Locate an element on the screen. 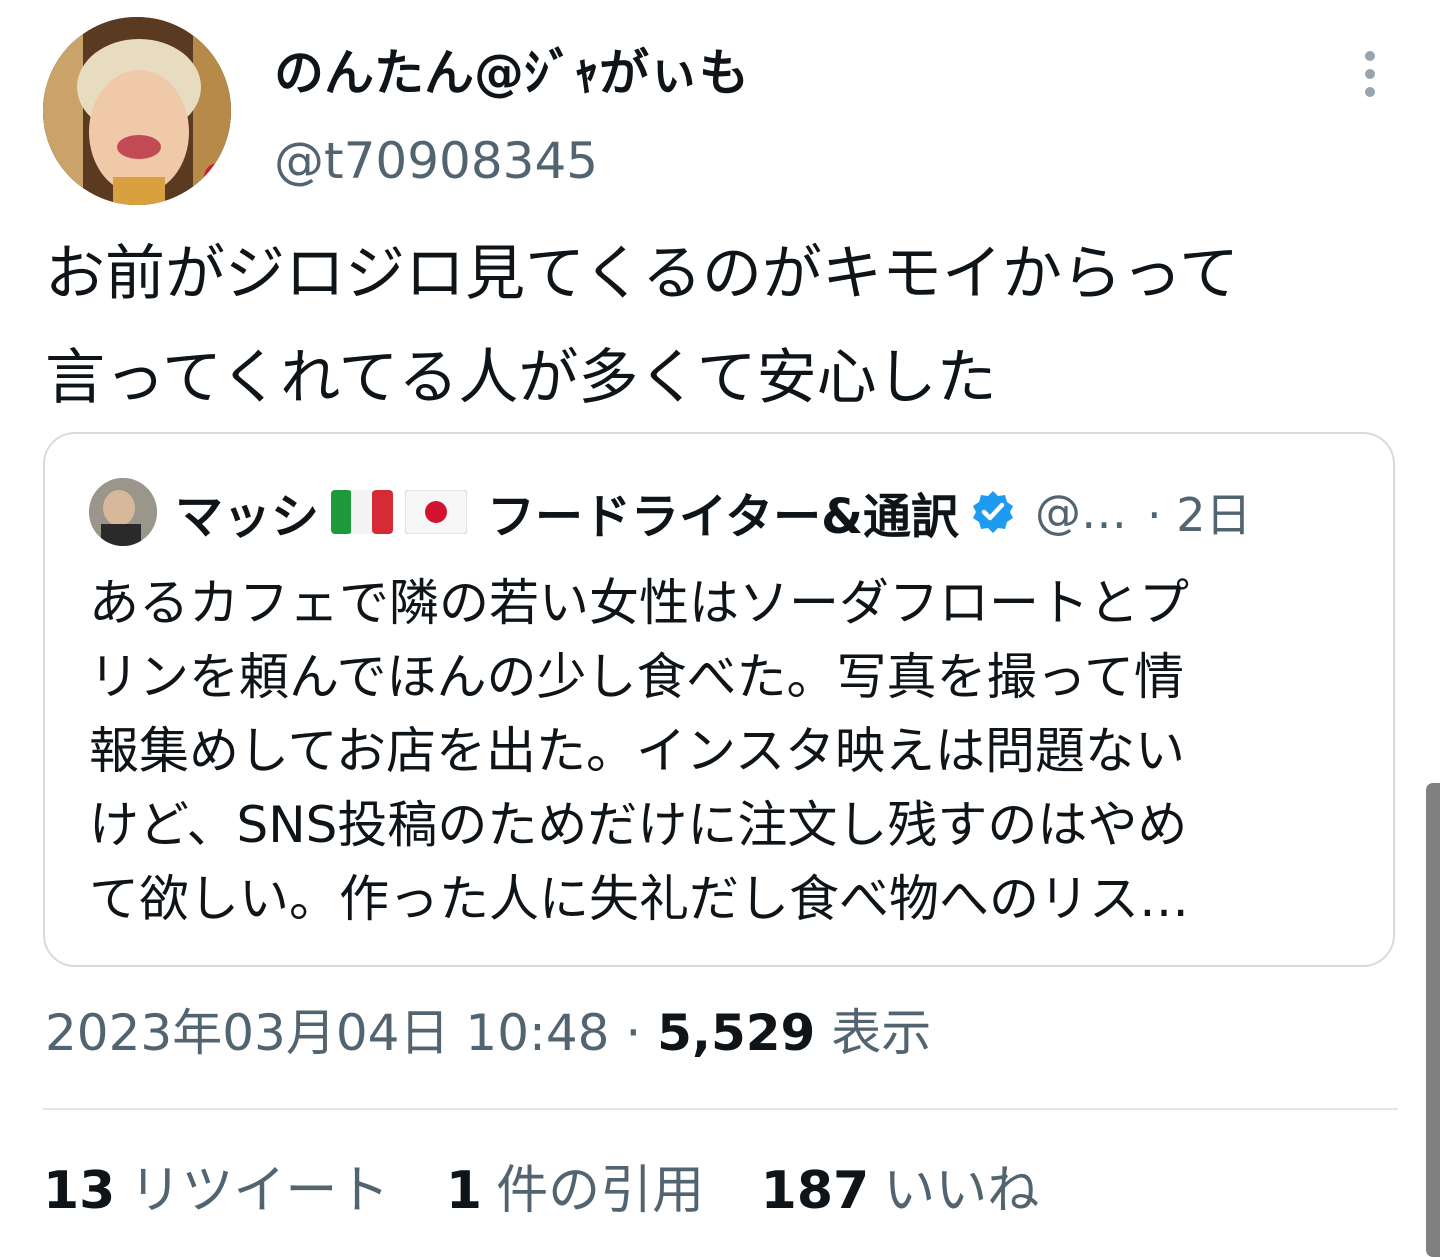  scrollbar is located at coordinates (1433, 1020).